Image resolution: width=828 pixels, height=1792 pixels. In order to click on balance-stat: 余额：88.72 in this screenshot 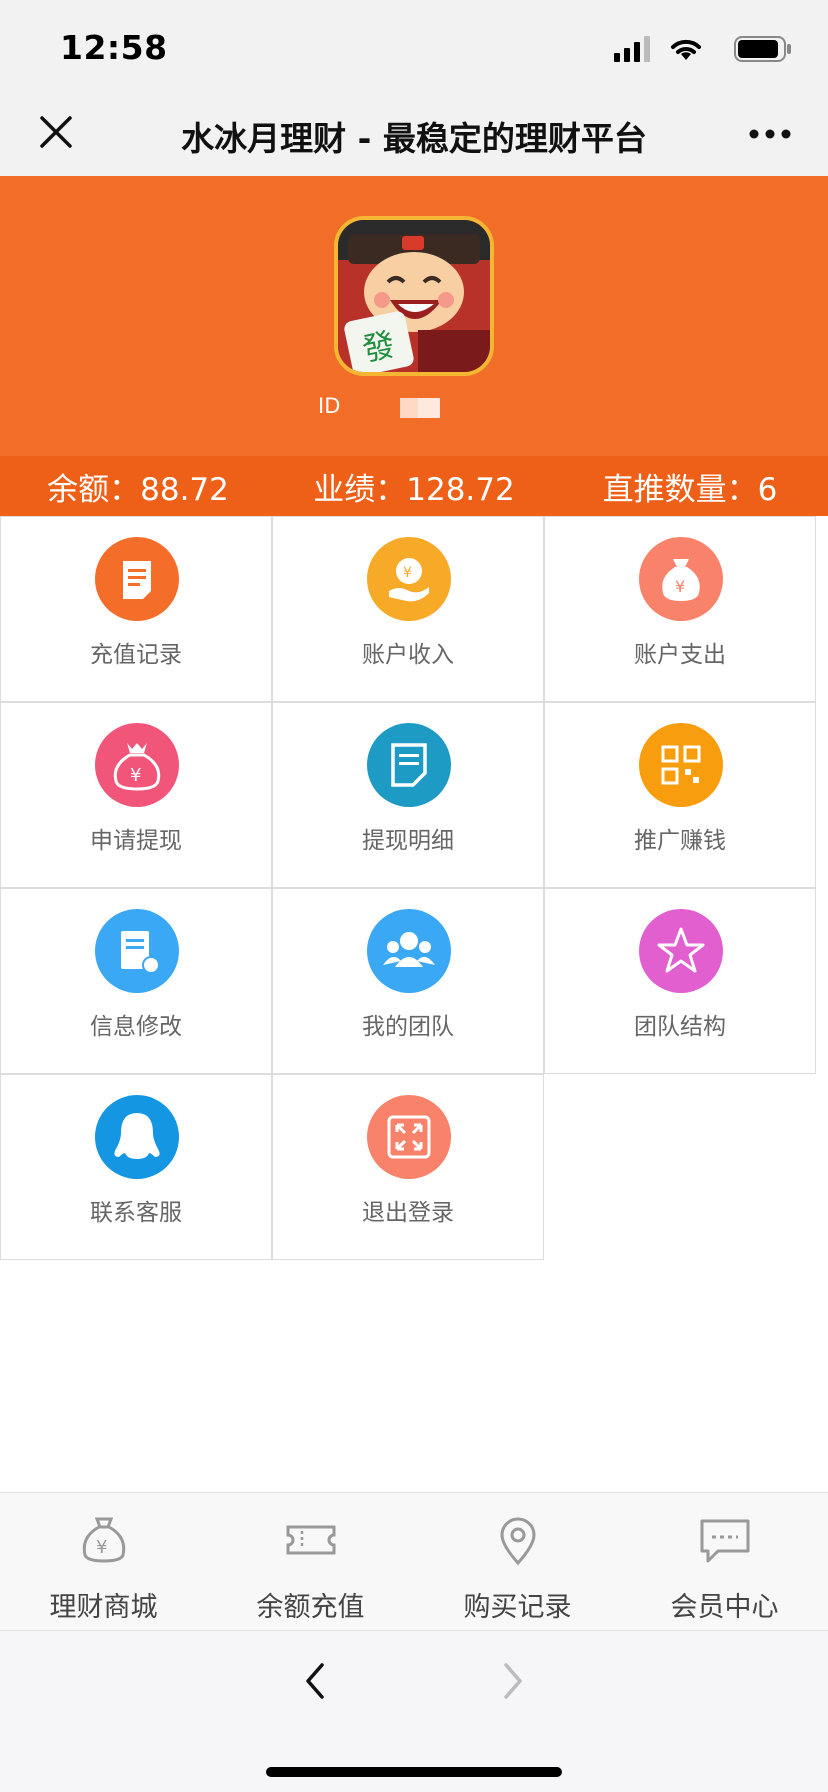, I will do `click(138, 489)`.